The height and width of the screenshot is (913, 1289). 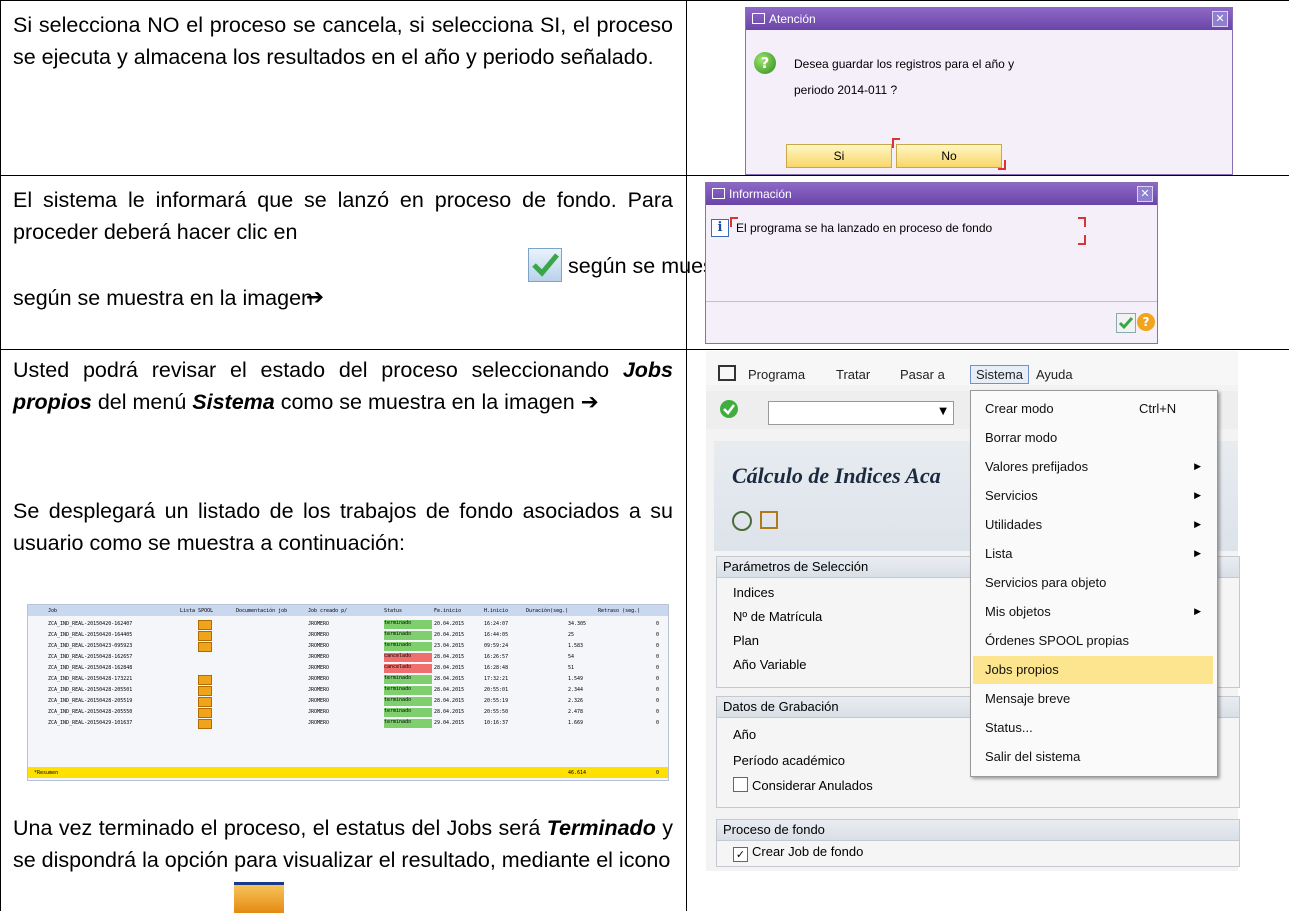 I want to click on cell-time: 16:28:48, so click(x=496, y=668).